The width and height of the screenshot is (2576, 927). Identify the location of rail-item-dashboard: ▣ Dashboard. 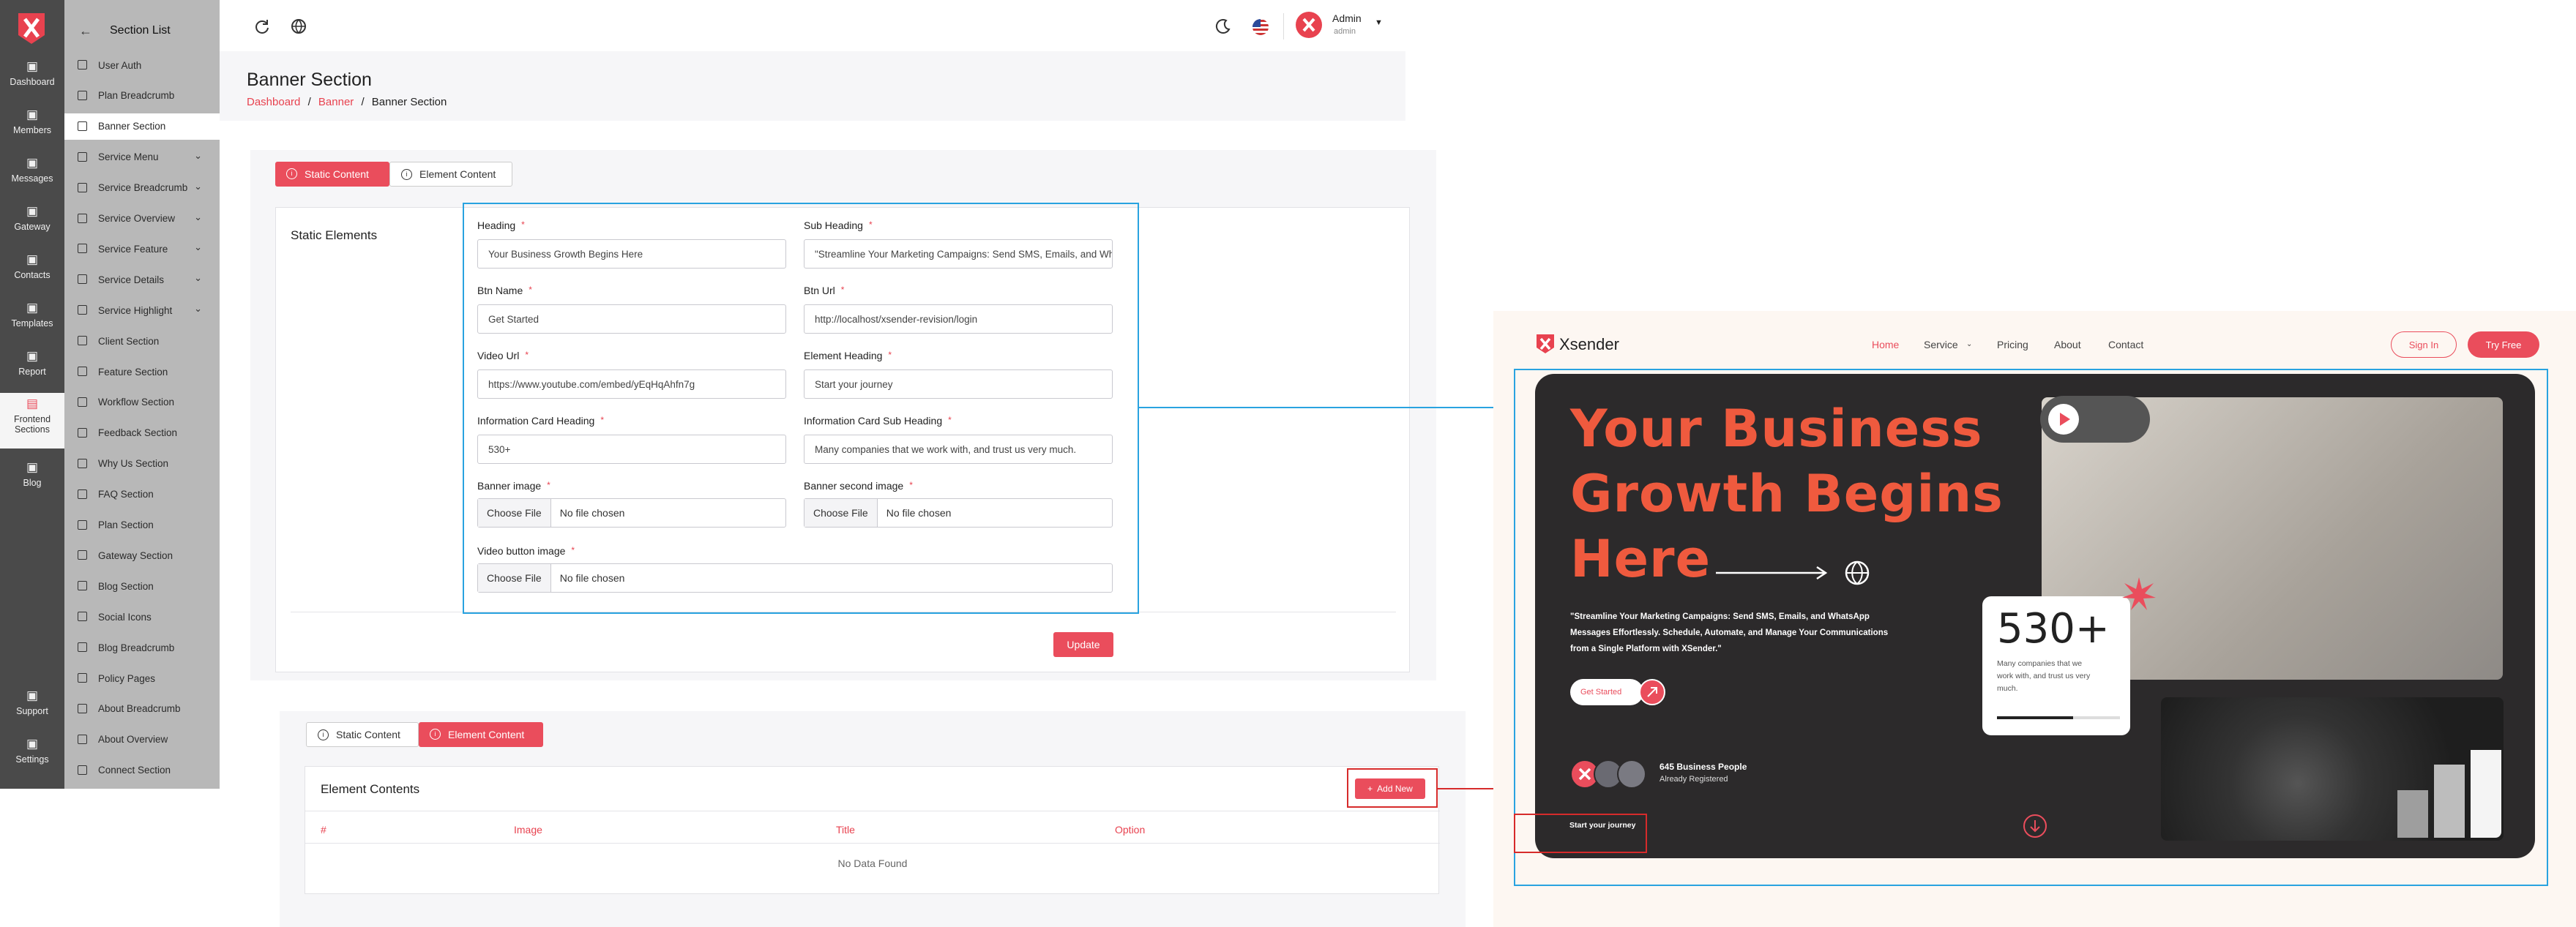
(32, 73).